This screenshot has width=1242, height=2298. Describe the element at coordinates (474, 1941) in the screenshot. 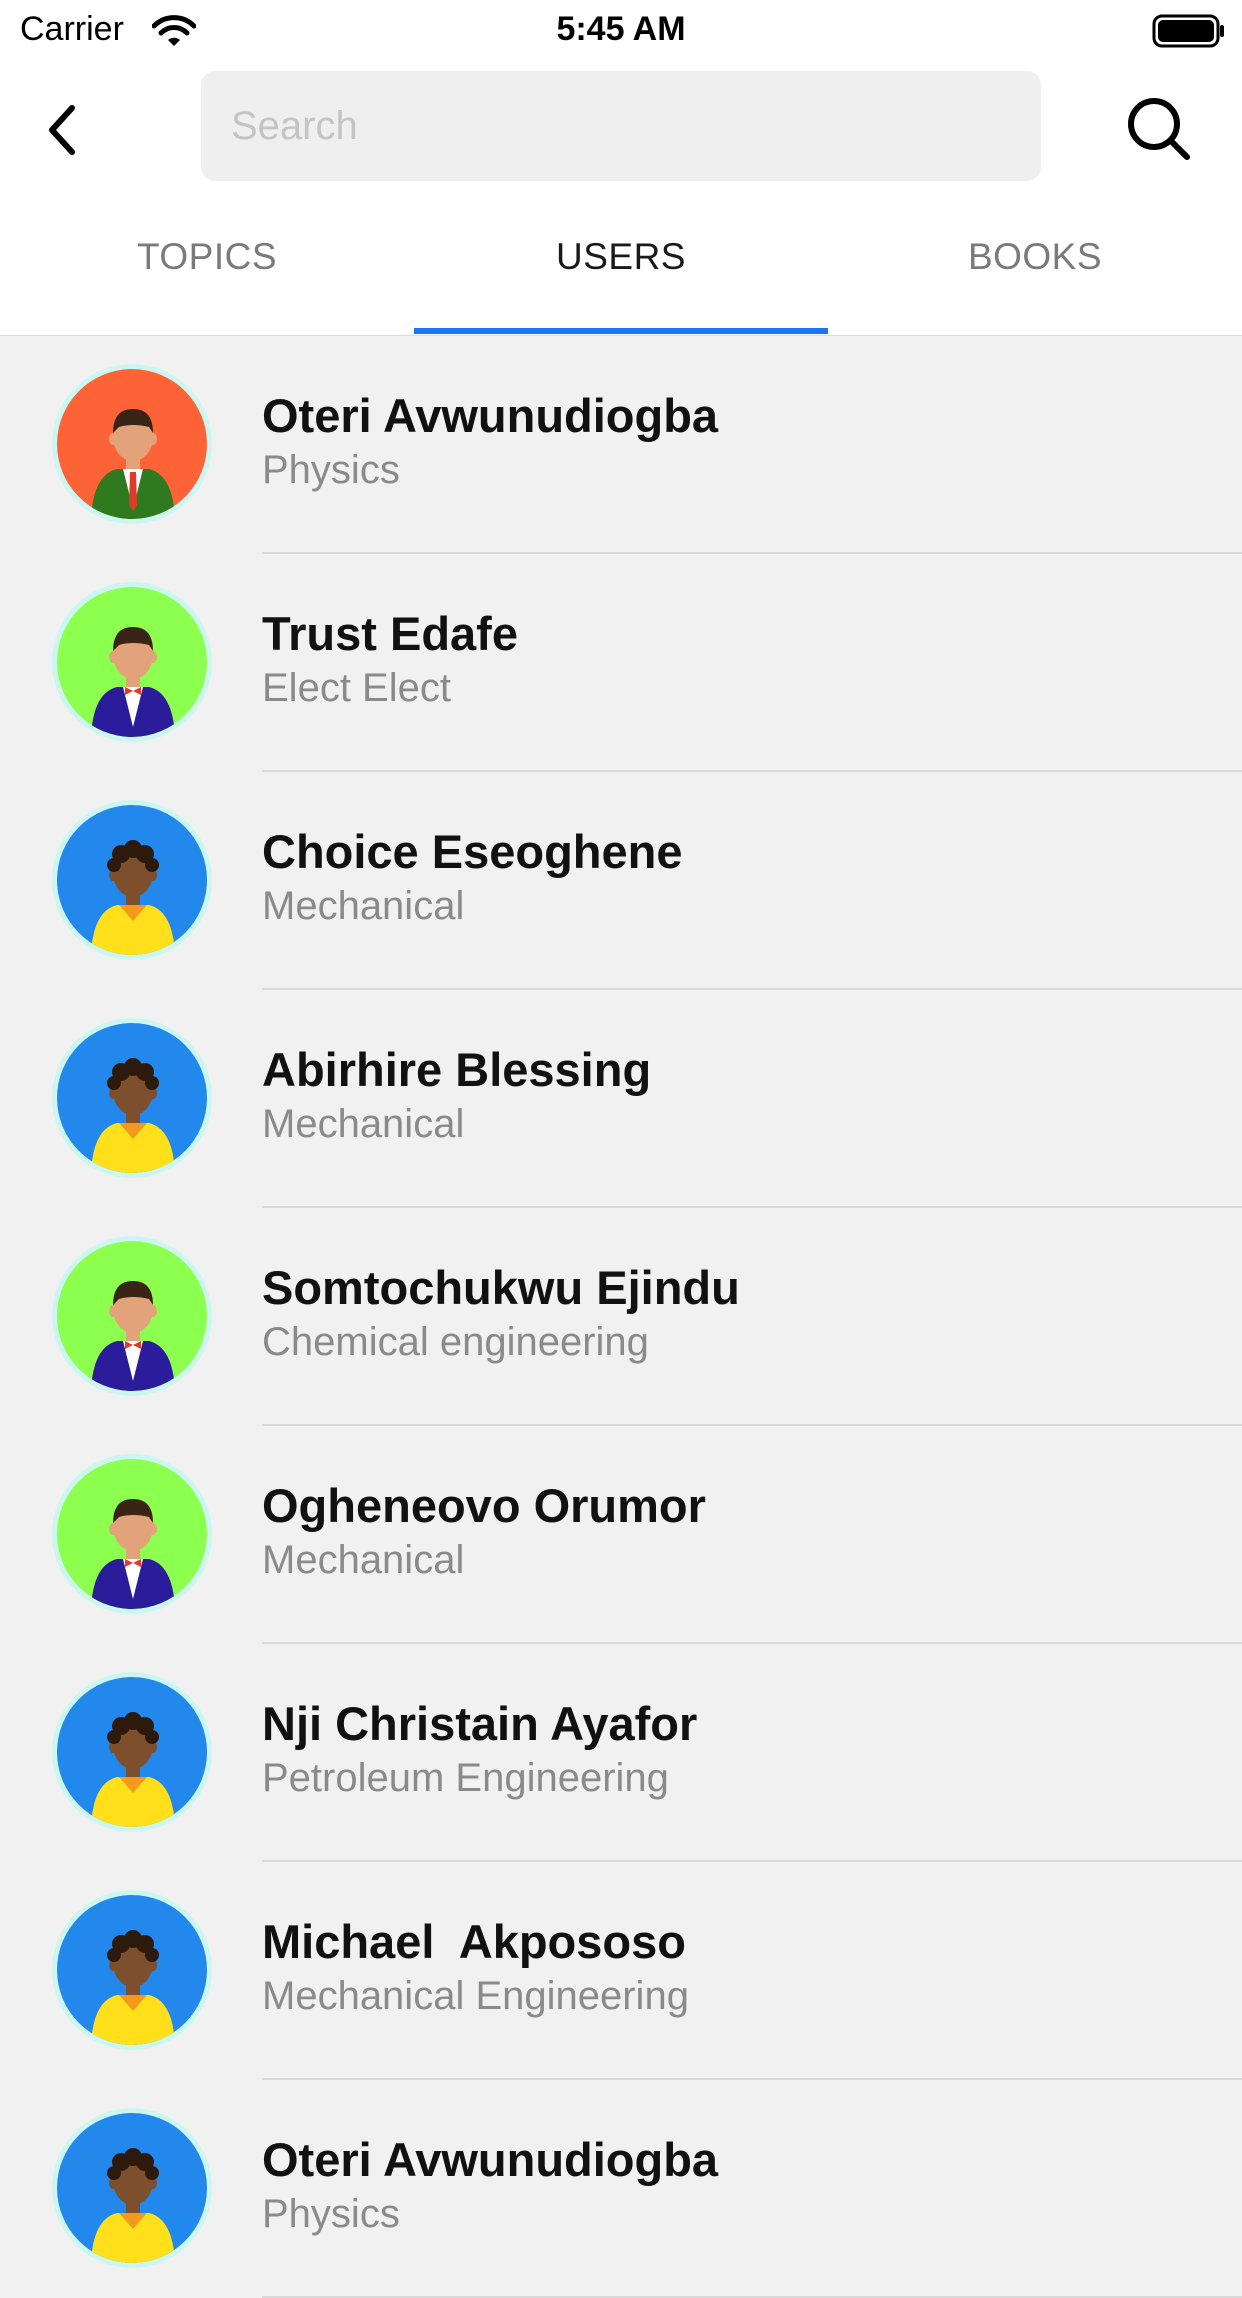

I see `user-name: Michael Akpososo` at that location.